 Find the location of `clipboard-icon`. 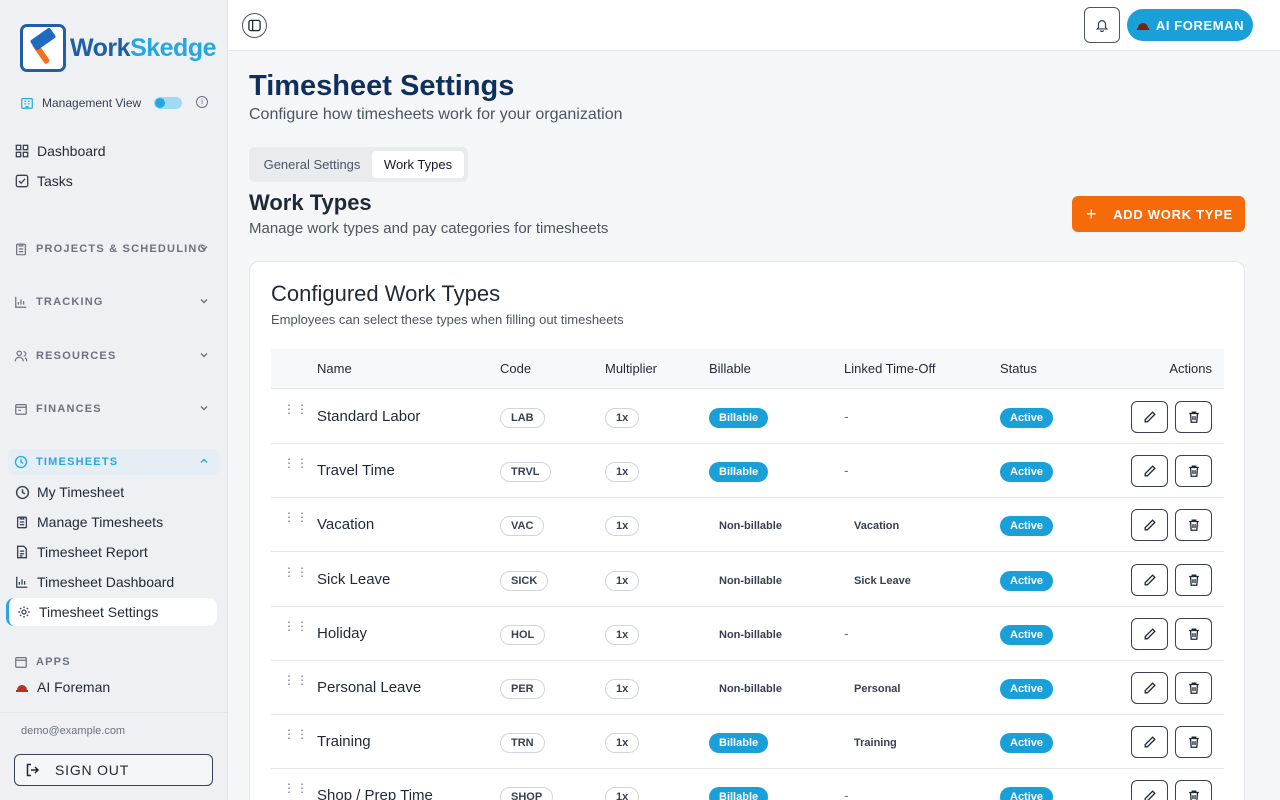

clipboard-icon is located at coordinates (22, 522).